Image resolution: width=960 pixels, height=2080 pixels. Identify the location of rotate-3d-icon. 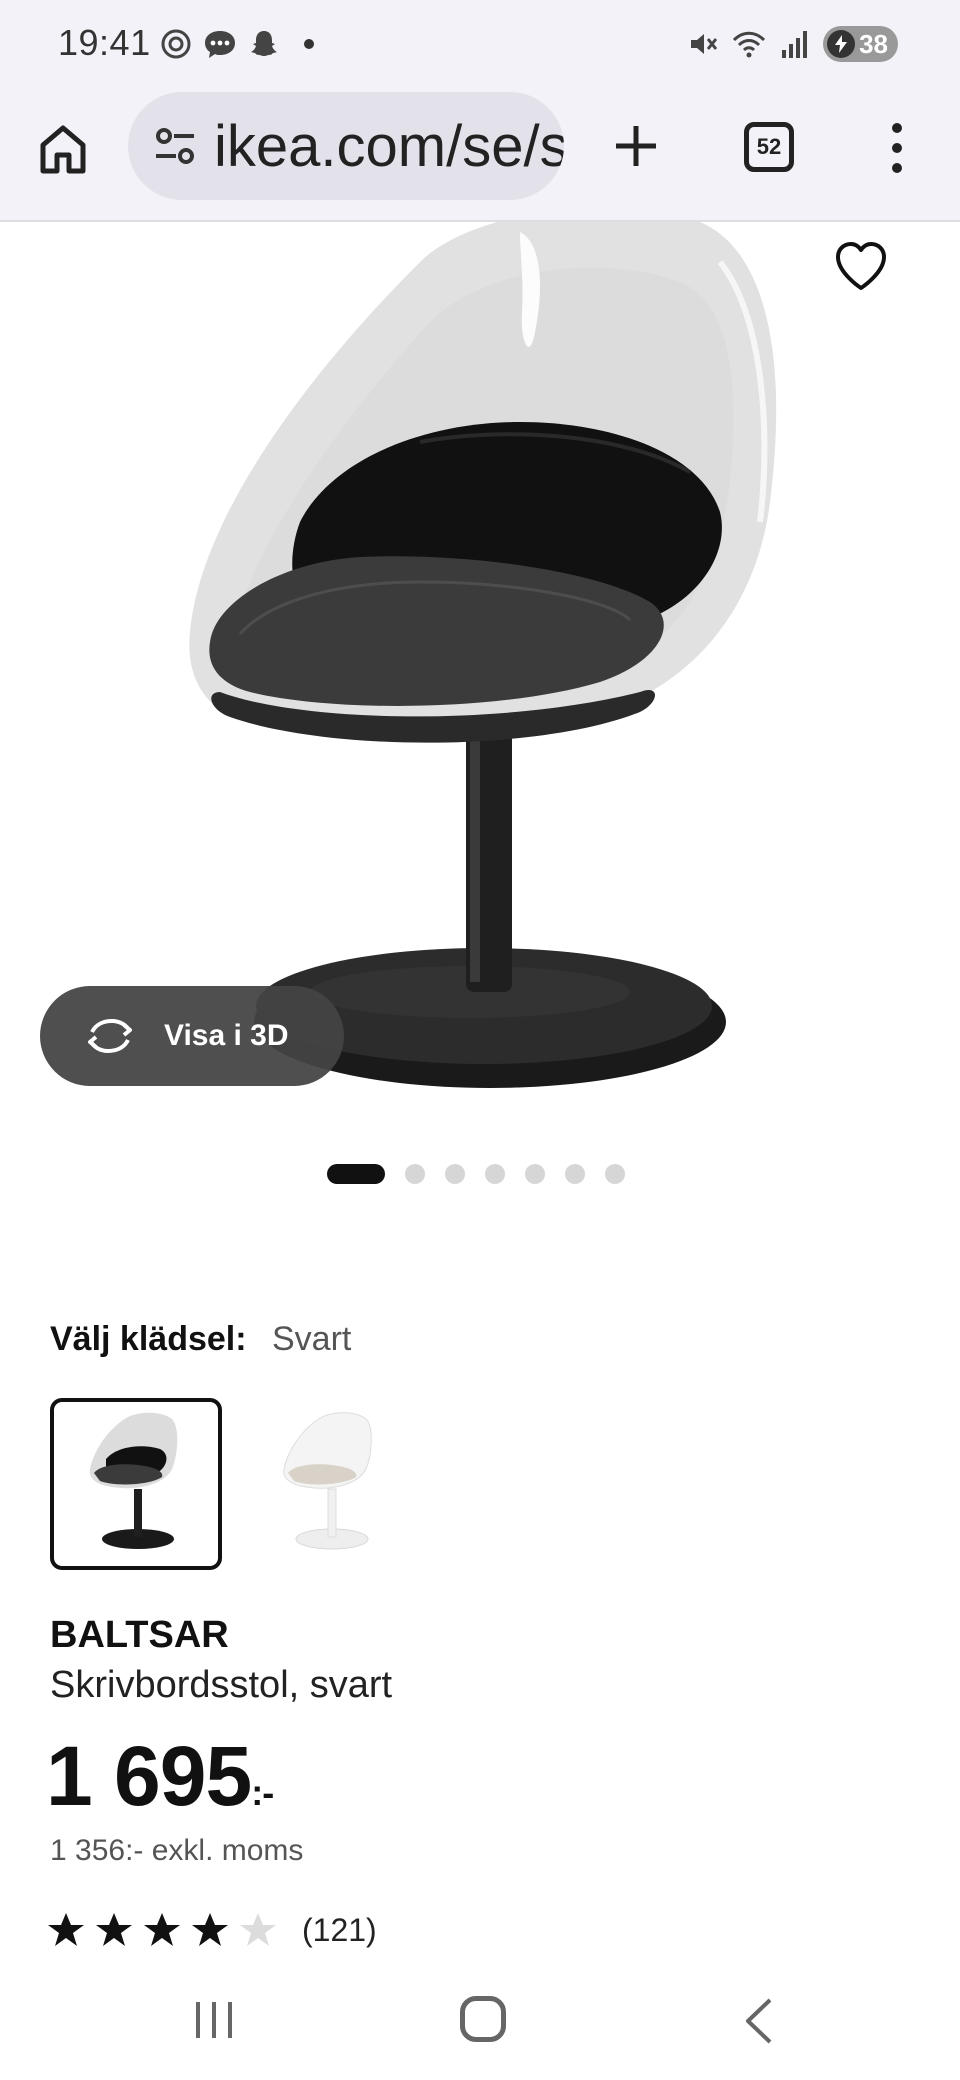
(110, 1036).